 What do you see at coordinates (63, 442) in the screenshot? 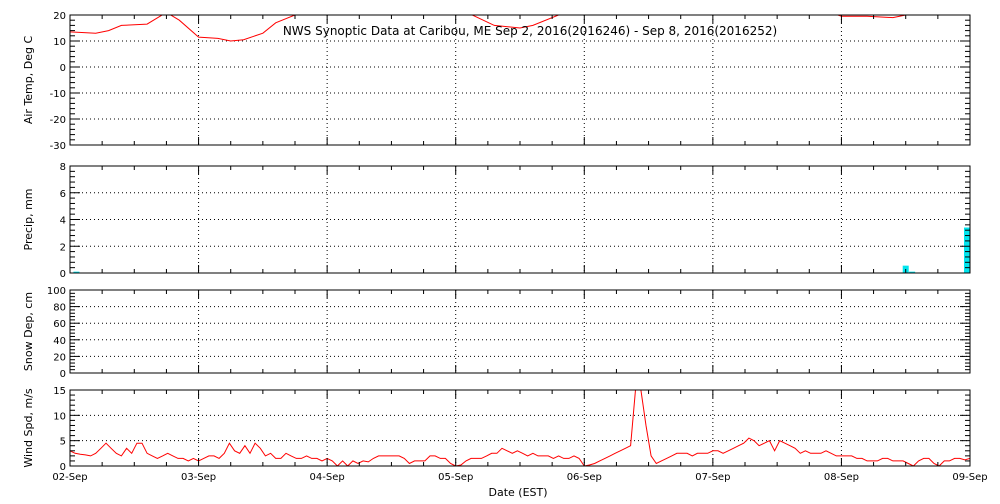
I see `y-tick-label: 5` at bounding box center [63, 442].